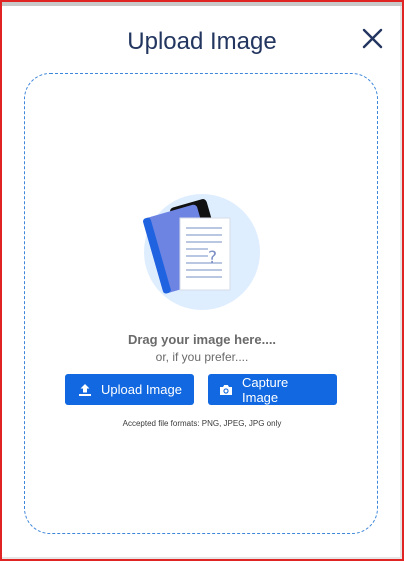 This screenshot has height=561, width=404. I want to click on window-top-bar, so click(202, 4).